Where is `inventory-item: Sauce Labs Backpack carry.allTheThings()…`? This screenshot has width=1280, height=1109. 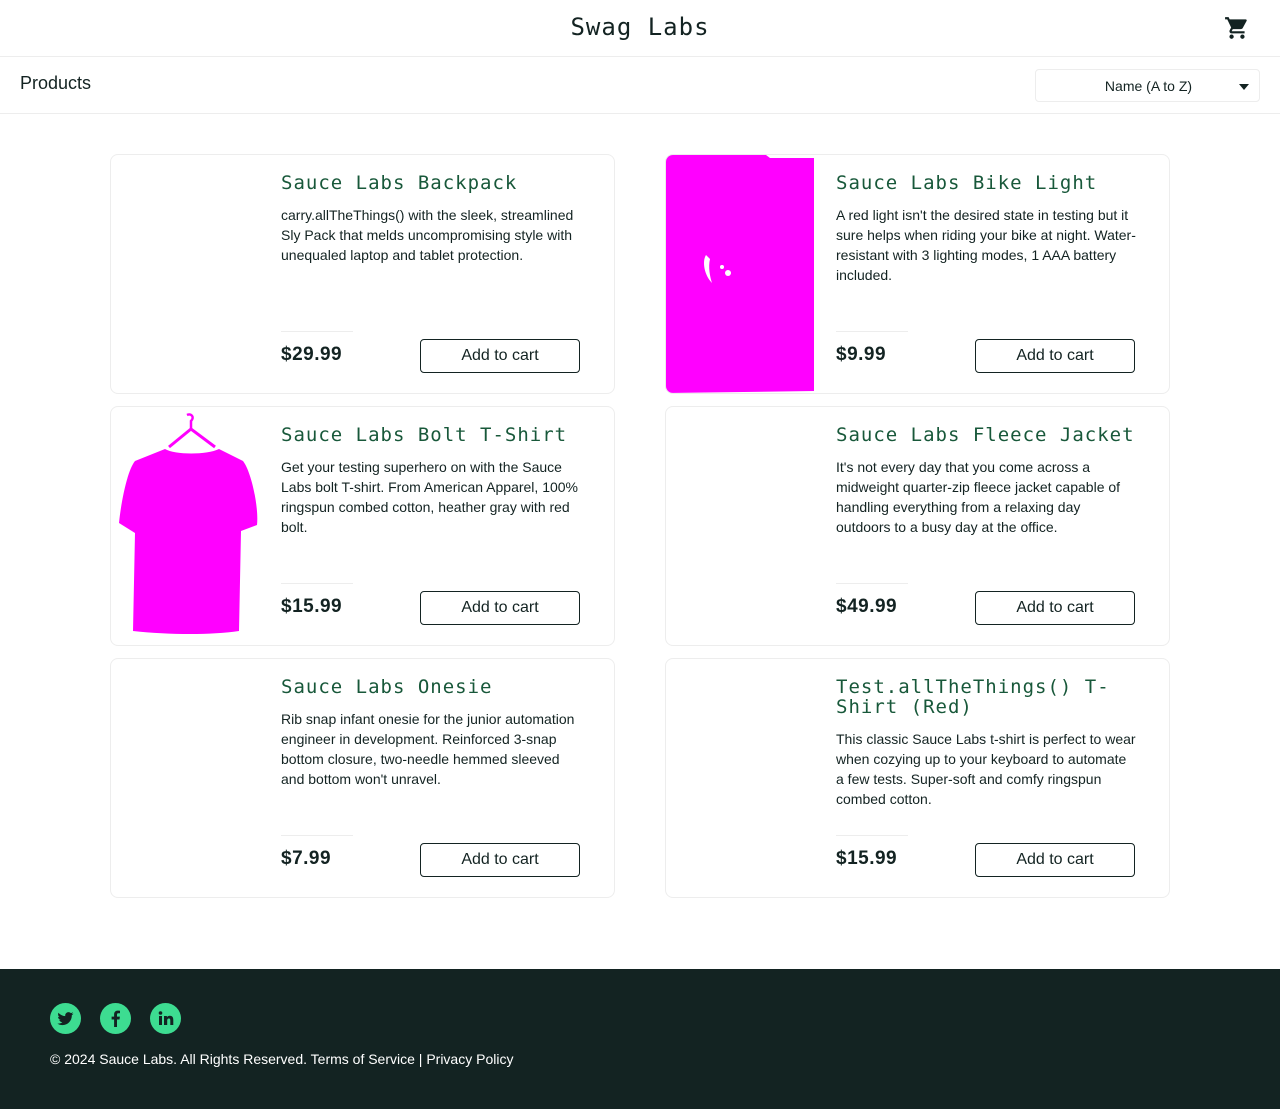
inventory-item: Sauce Labs Backpack carry.allTheThings()… is located at coordinates (362, 274).